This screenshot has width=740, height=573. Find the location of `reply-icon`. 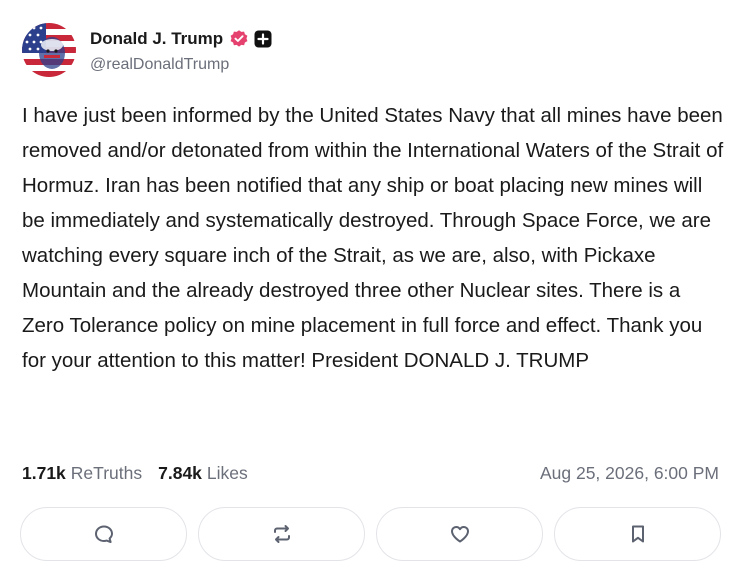

reply-icon is located at coordinates (103, 534).